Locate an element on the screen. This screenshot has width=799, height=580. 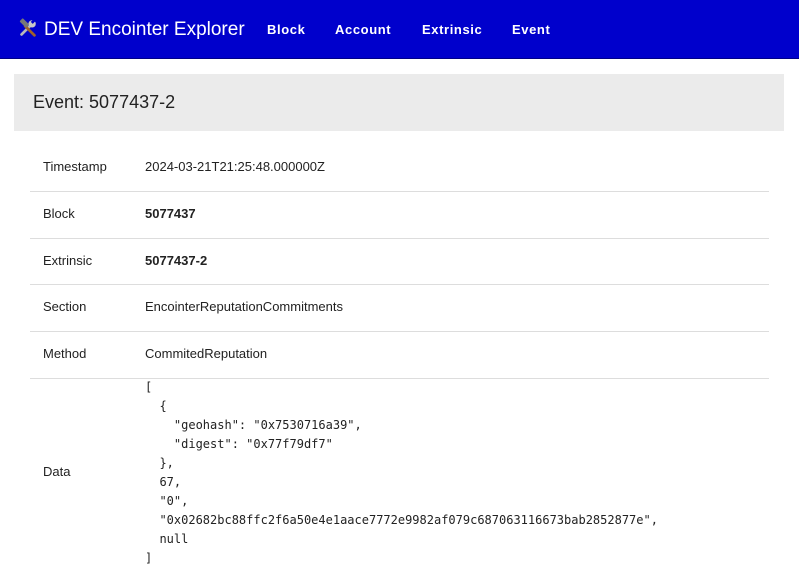
section-value: EncointerReputationCommitments is located at coordinates (244, 306).